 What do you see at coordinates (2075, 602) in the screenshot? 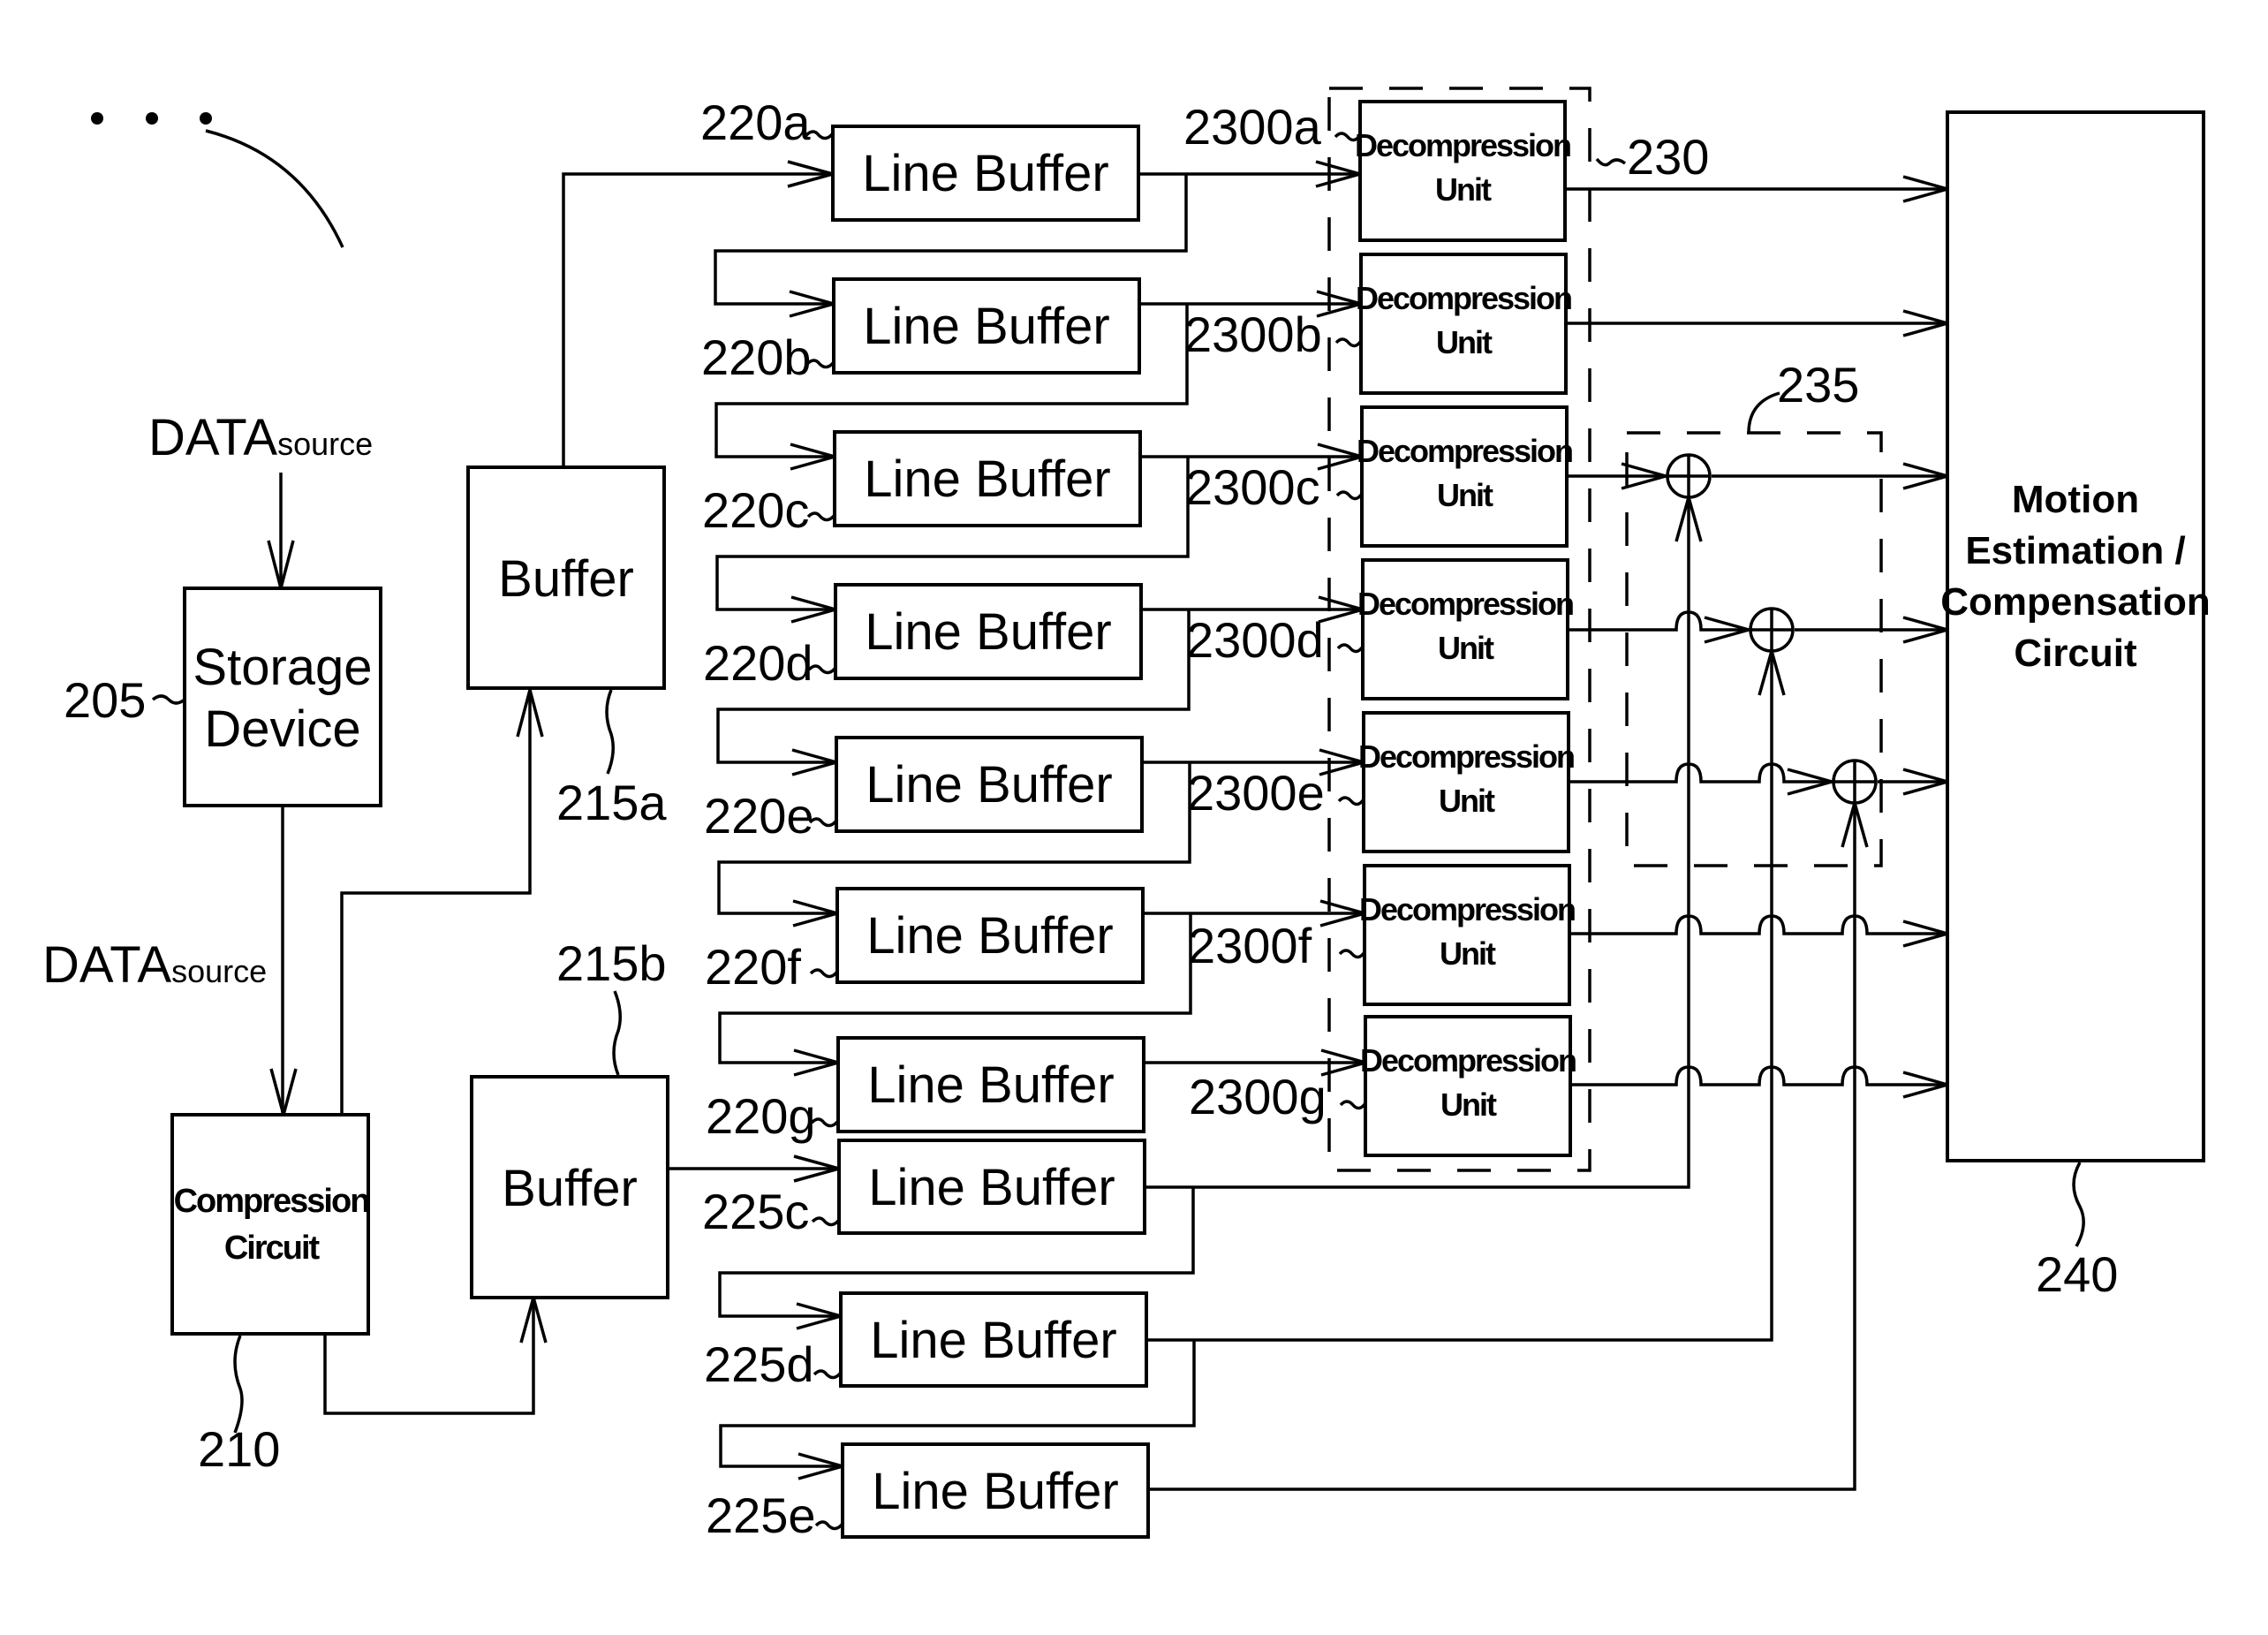
I see `motion-label-3: Compensation` at bounding box center [2075, 602].